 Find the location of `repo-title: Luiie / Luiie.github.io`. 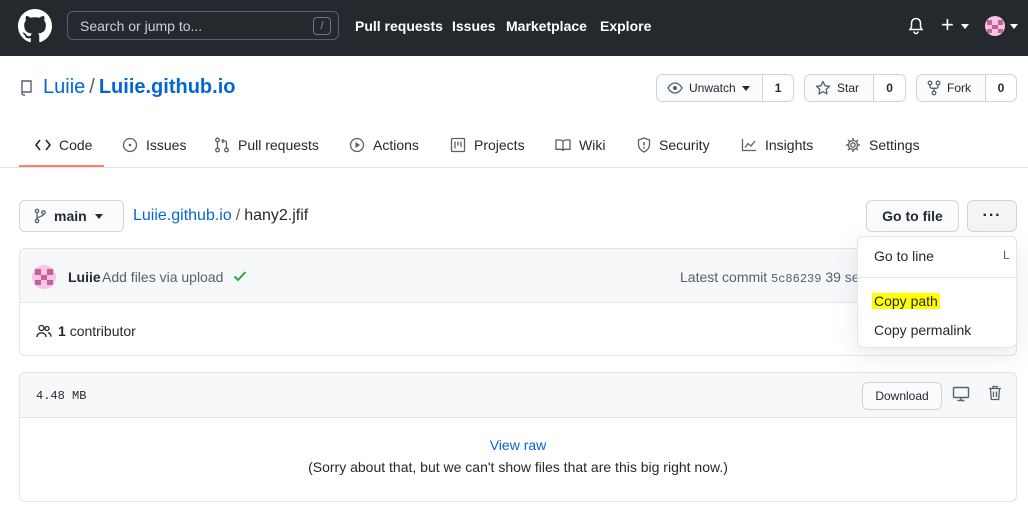

repo-title: Luiie / Luiie.github.io is located at coordinates (139, 87).